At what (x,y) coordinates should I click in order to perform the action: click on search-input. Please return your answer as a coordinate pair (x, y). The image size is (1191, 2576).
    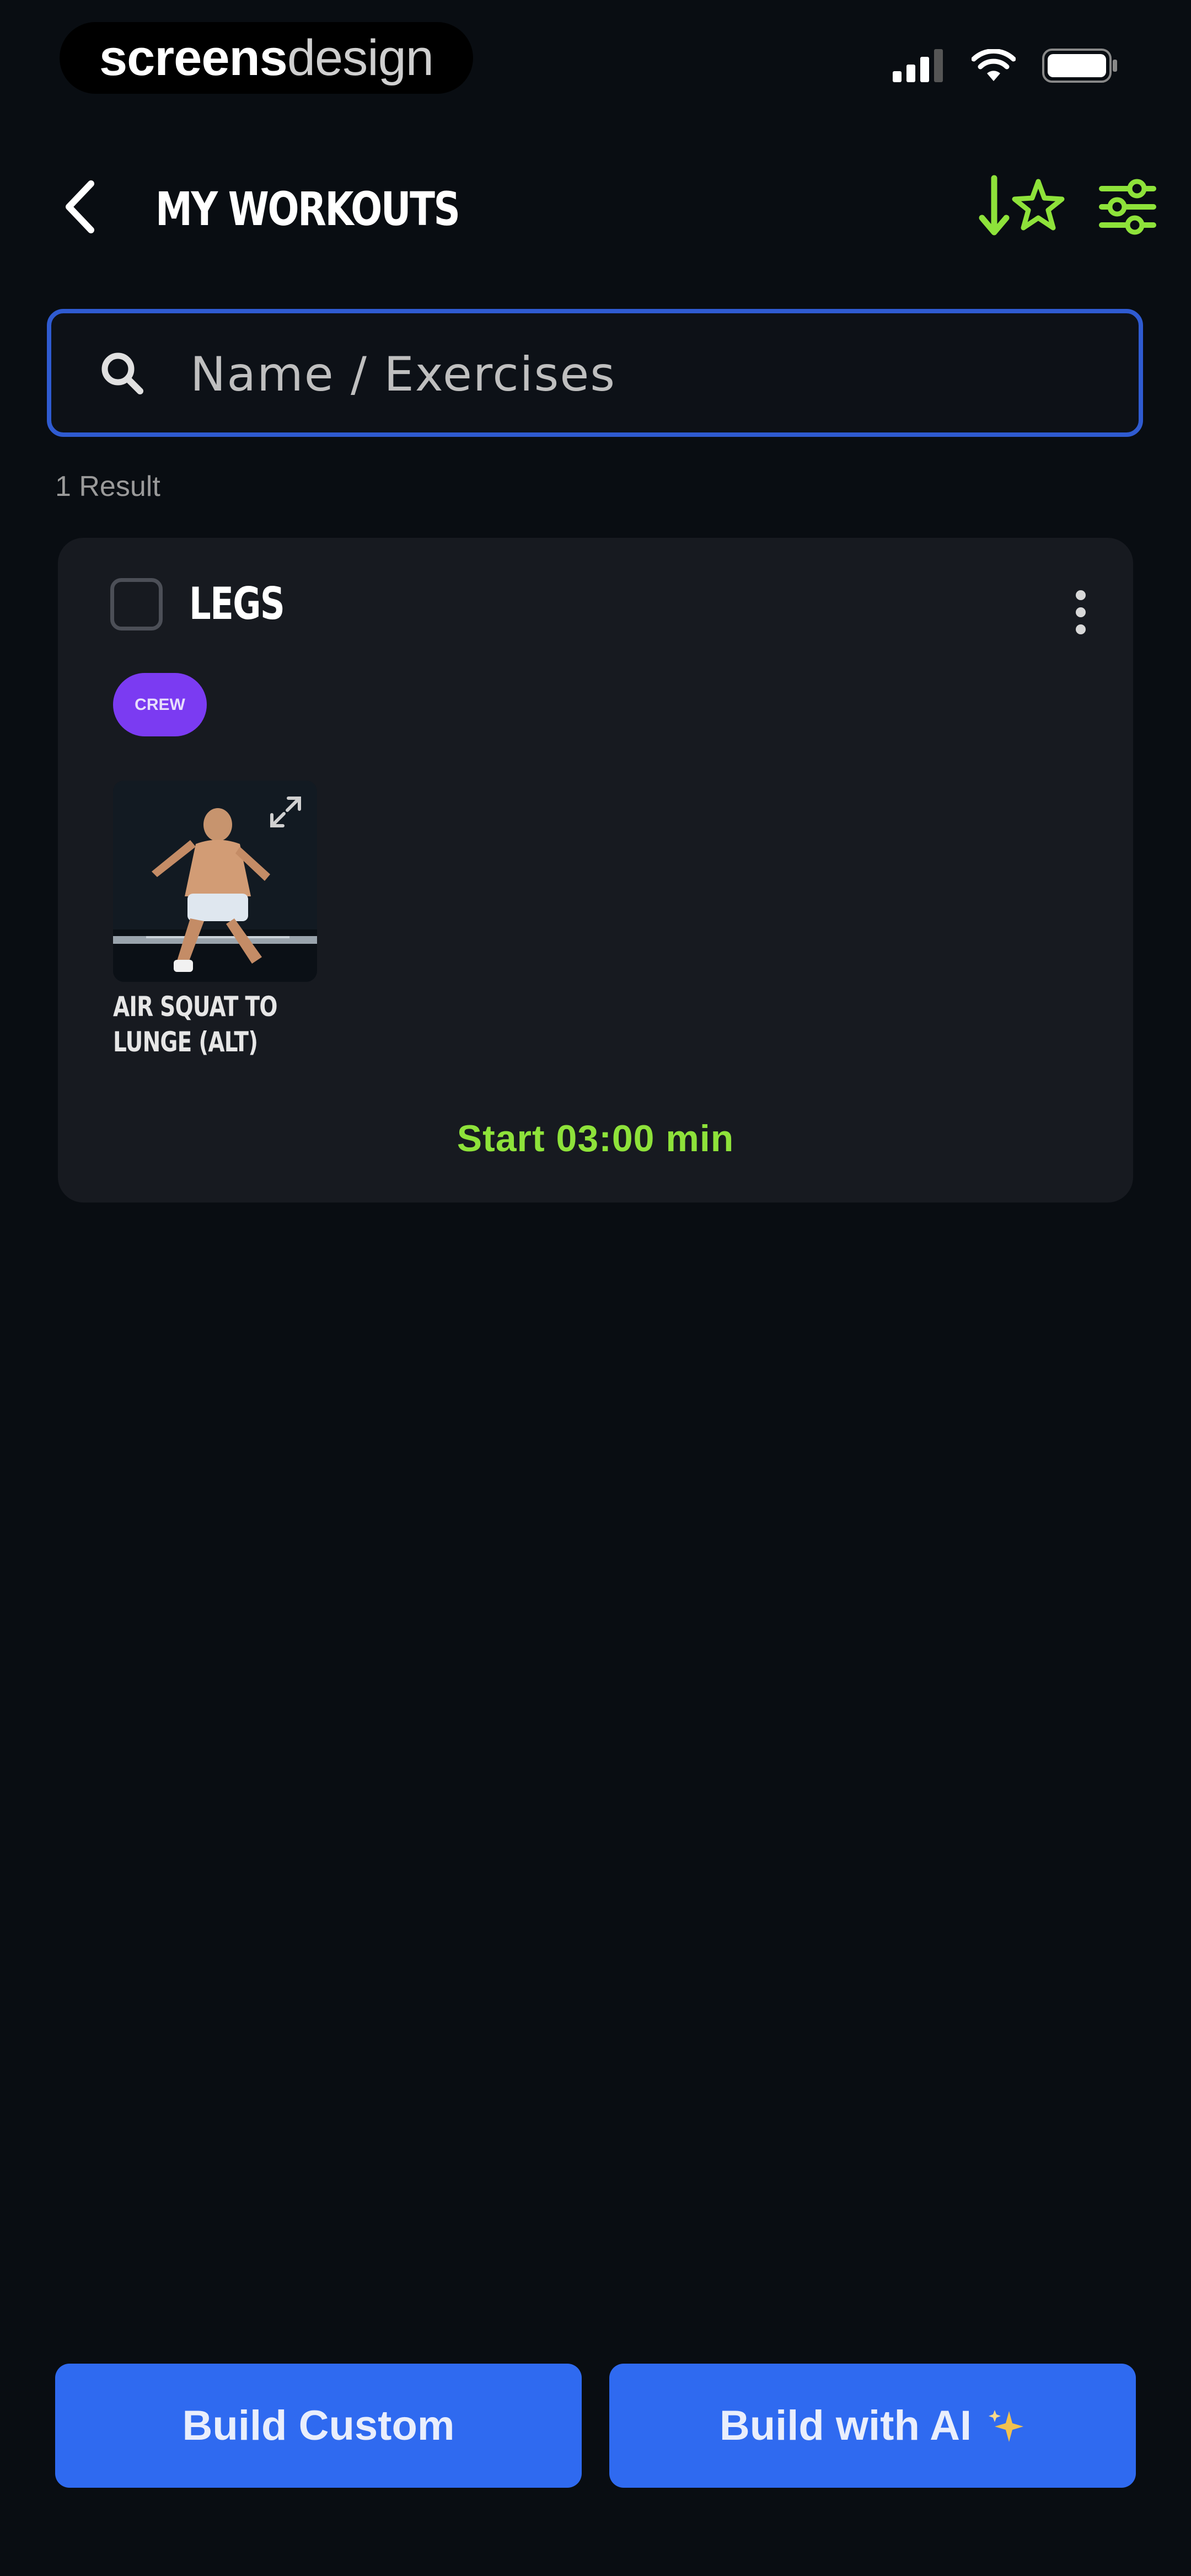
    Looking at the image, I should click on (645, 374).